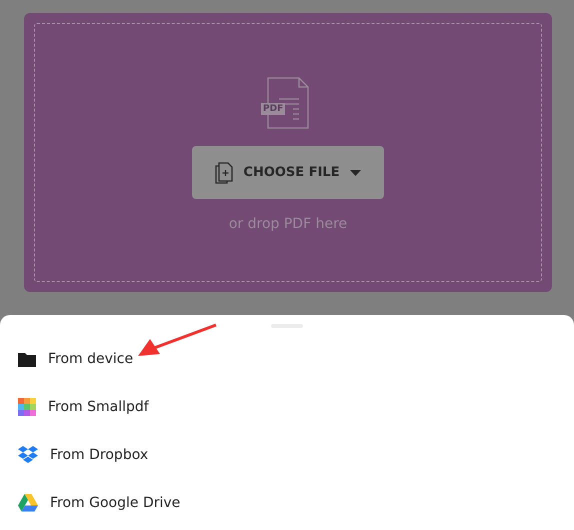 The image size is (574, 530). What do you see at coordinates (28, 503) in the screenshot?
I see `drive-icon` at bounding box center [28, 503].